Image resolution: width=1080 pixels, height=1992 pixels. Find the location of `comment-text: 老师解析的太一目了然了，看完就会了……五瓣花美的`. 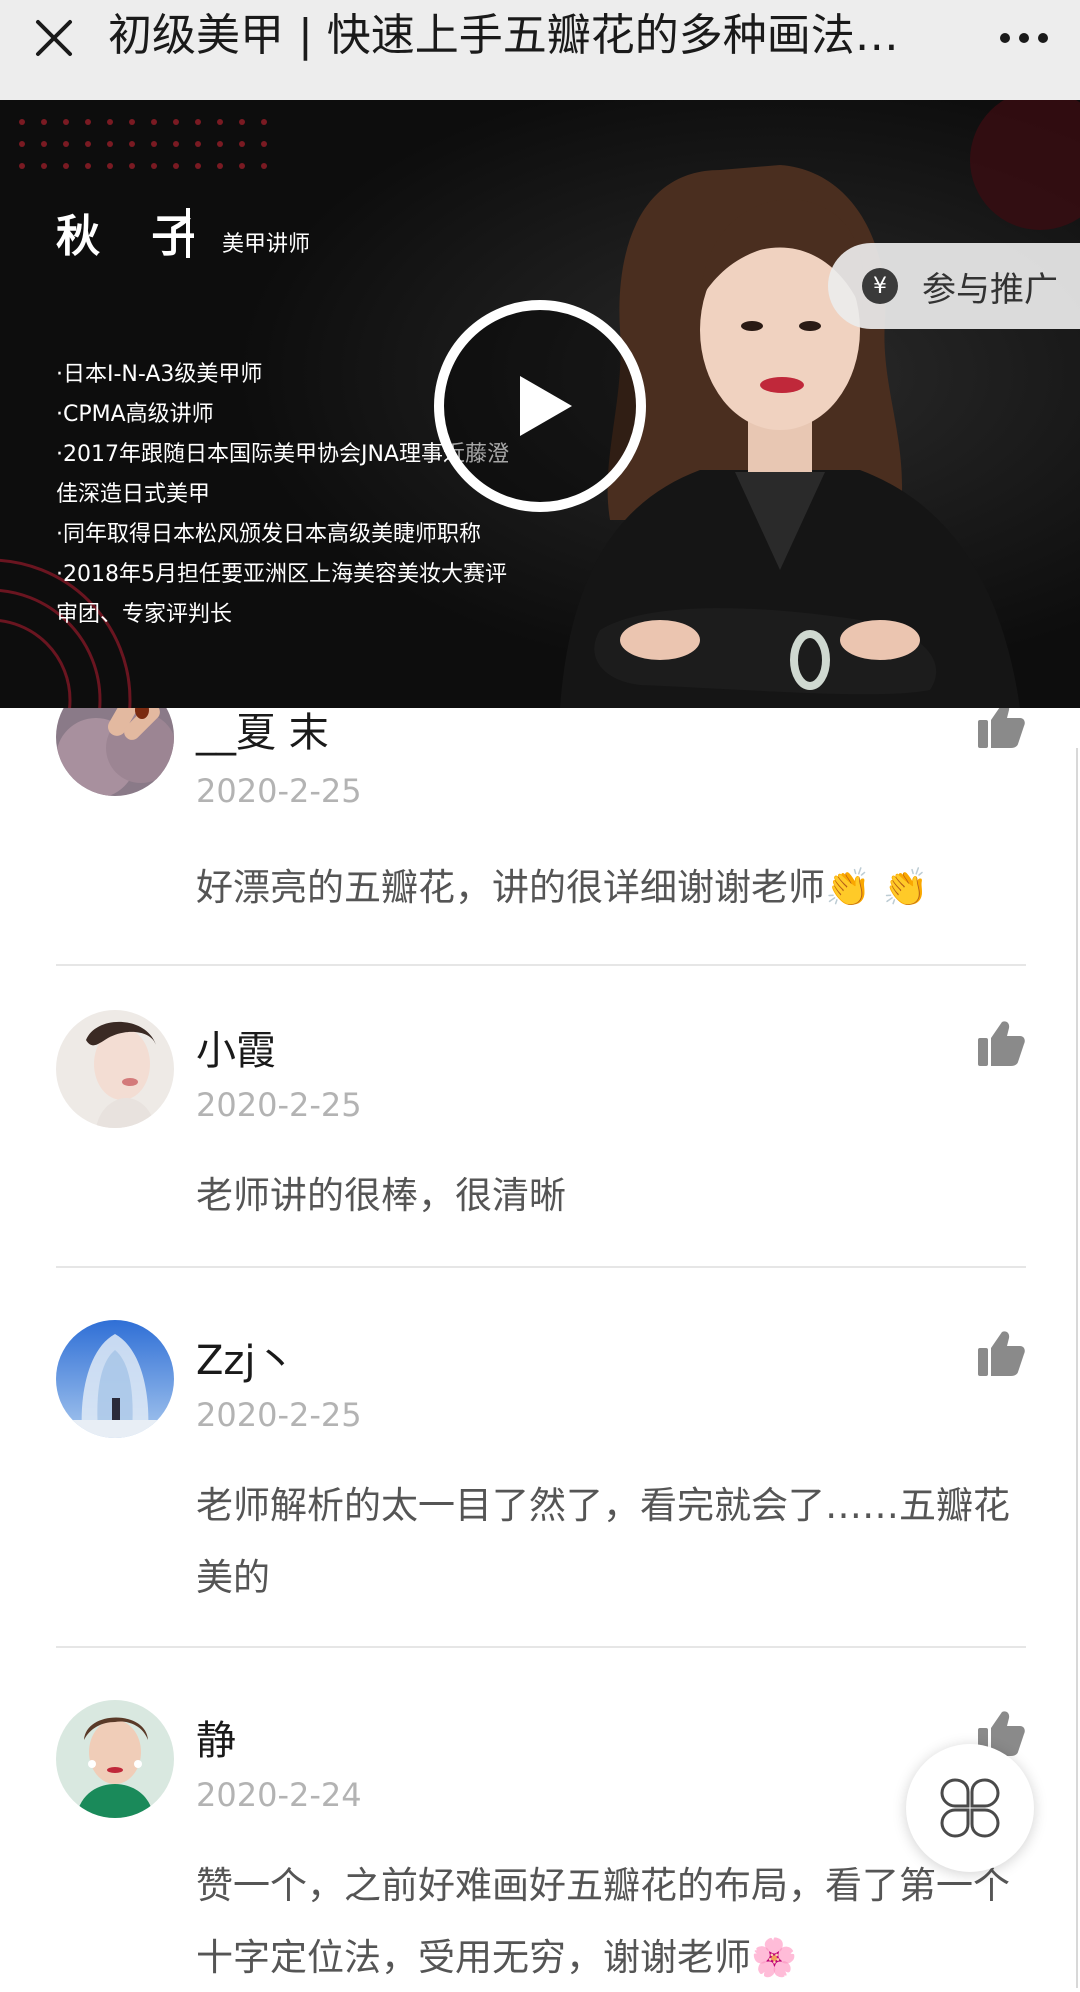

comment-text: 老师解析的太一目了然了，看完就会了……五瓣花美的 is located at coordinates (603, 1541).